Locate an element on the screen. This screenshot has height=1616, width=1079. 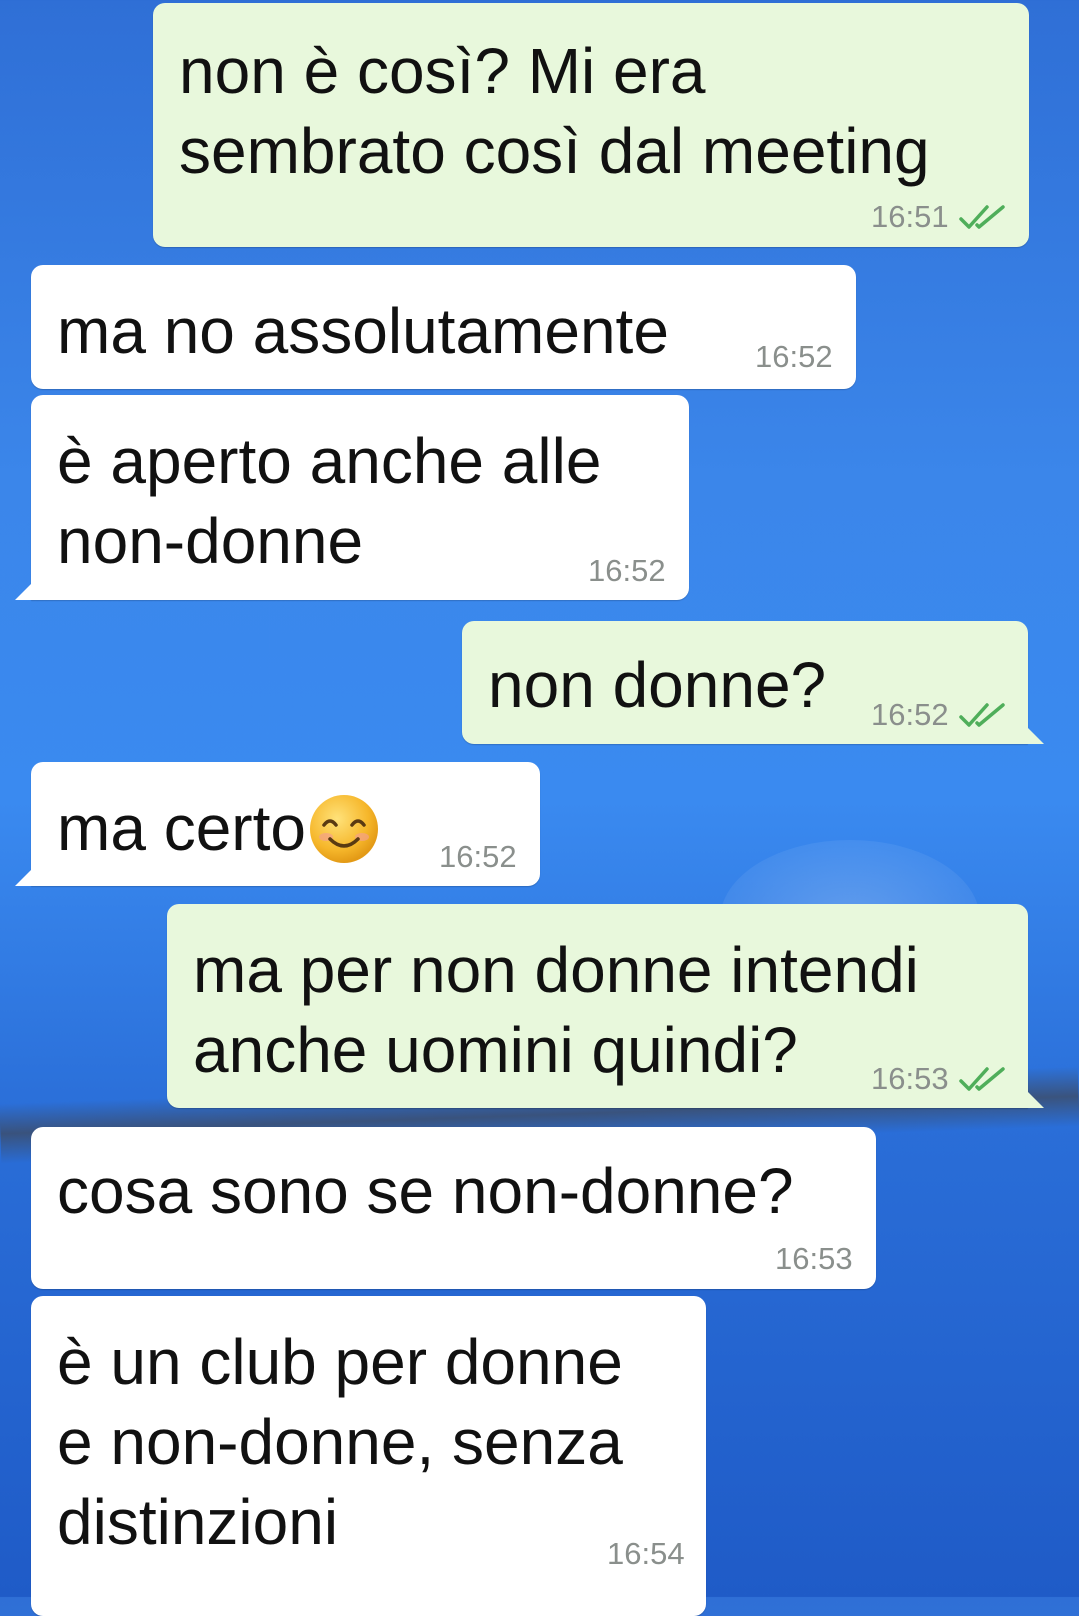
message-bubble-incoming: ma certo 16:52 is located at coordinates (277, 824).